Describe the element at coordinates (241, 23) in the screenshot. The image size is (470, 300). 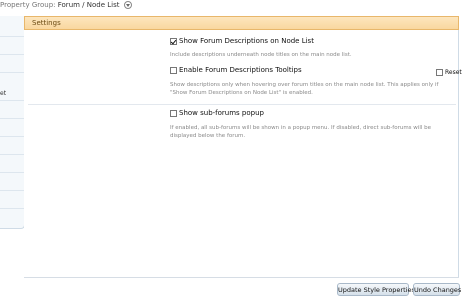
I see `panel-header: Settings` at that location.